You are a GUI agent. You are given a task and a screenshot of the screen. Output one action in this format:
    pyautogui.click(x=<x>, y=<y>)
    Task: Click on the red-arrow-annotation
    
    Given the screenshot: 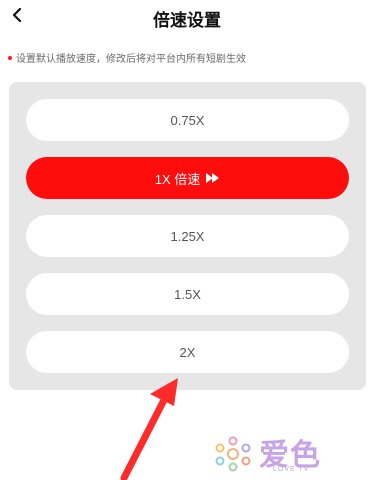 What is the action you would take?
    pyautogui.click(x=149, y=429)
    